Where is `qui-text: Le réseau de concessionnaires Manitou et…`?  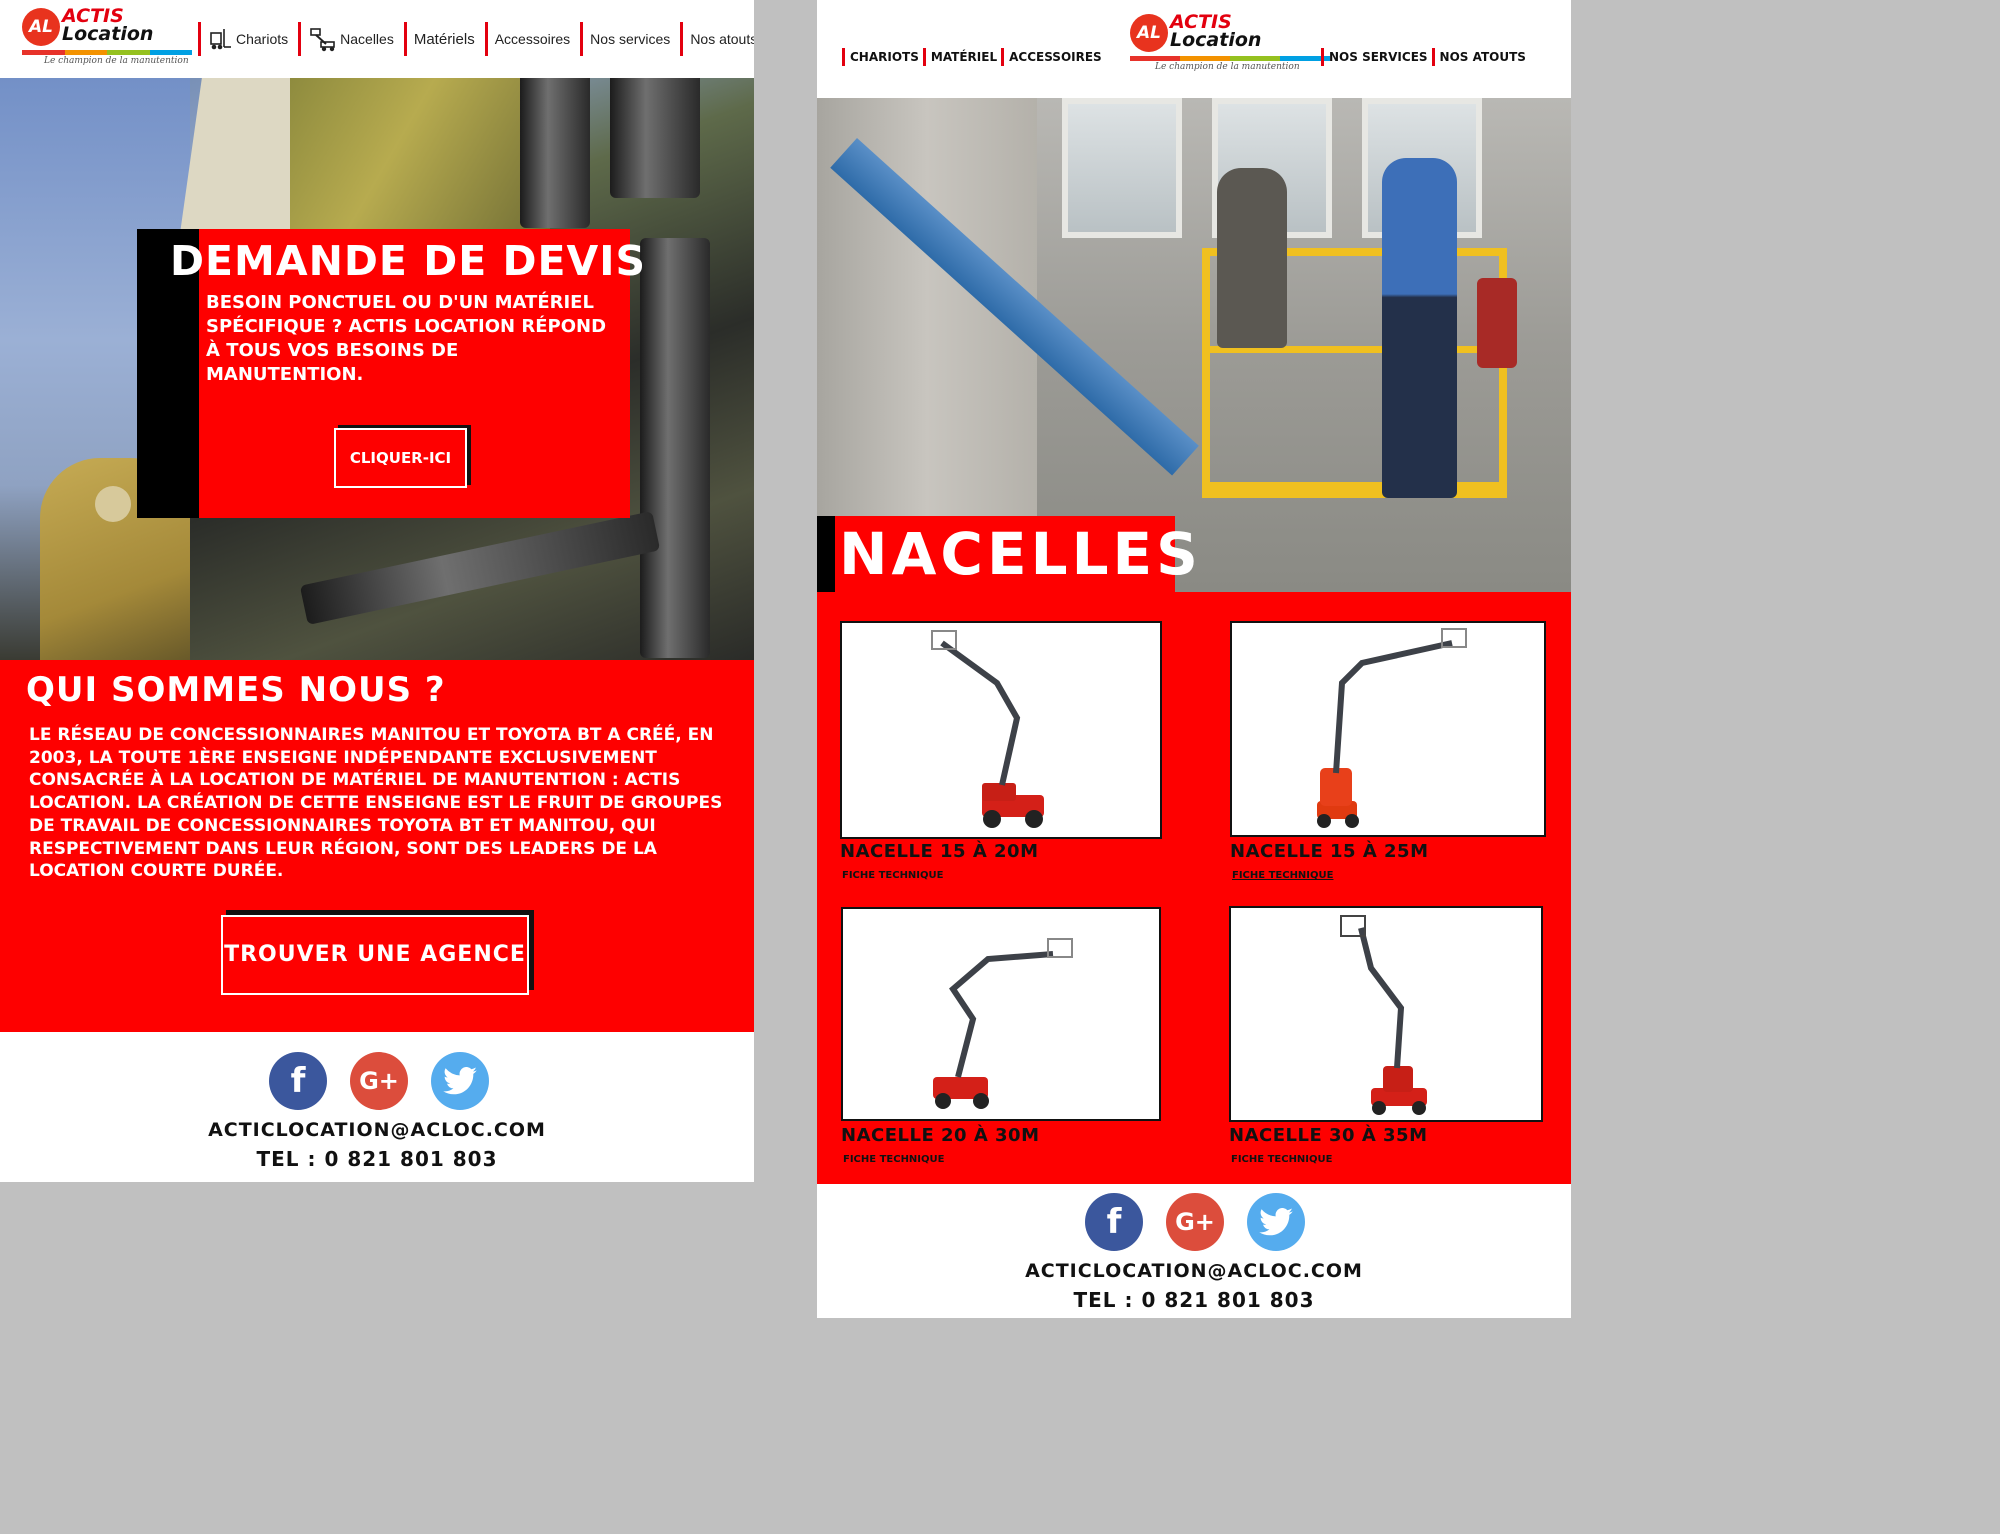 qui-text: Le réseau de concessionnaires Manitou et… is located at coordinates (376, 803).